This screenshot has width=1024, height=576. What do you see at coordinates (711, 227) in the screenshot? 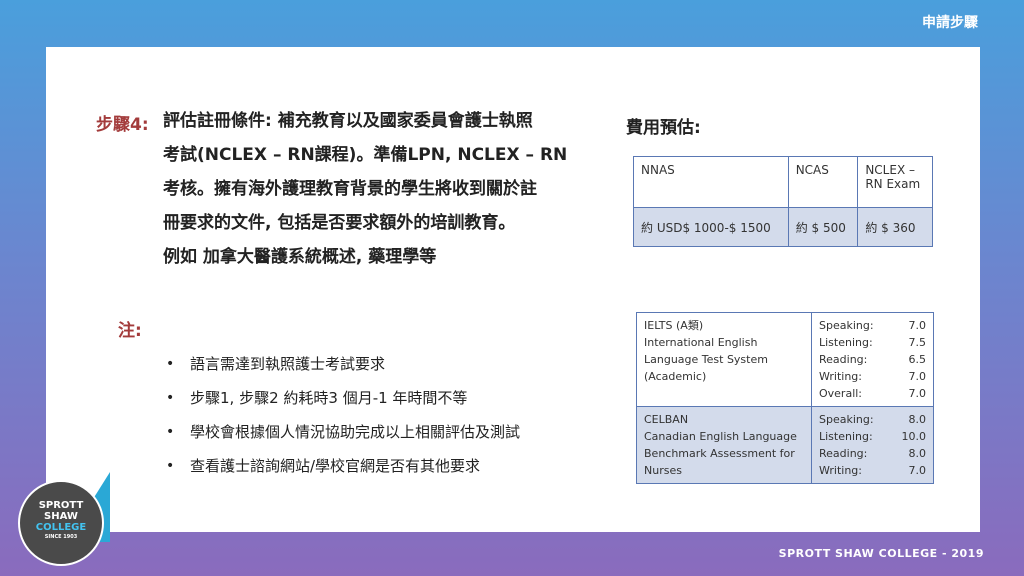
I see `table-cell: 約 USD$ 1000-$ 1500` at bounding box center [711, 227].